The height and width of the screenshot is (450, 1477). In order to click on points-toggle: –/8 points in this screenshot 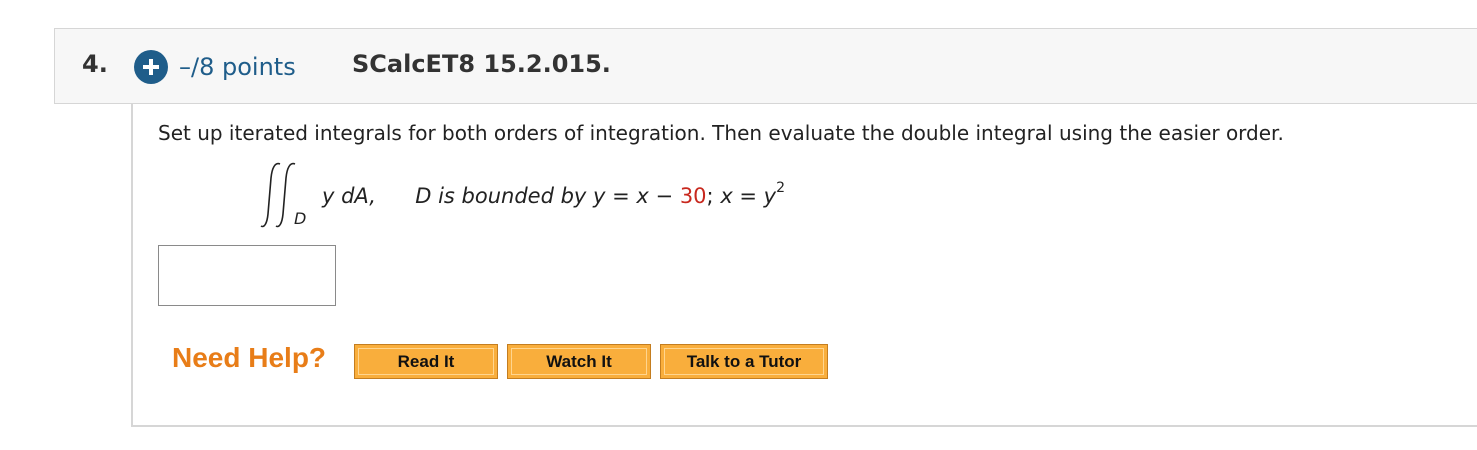, I will do `click(215, 67)`.